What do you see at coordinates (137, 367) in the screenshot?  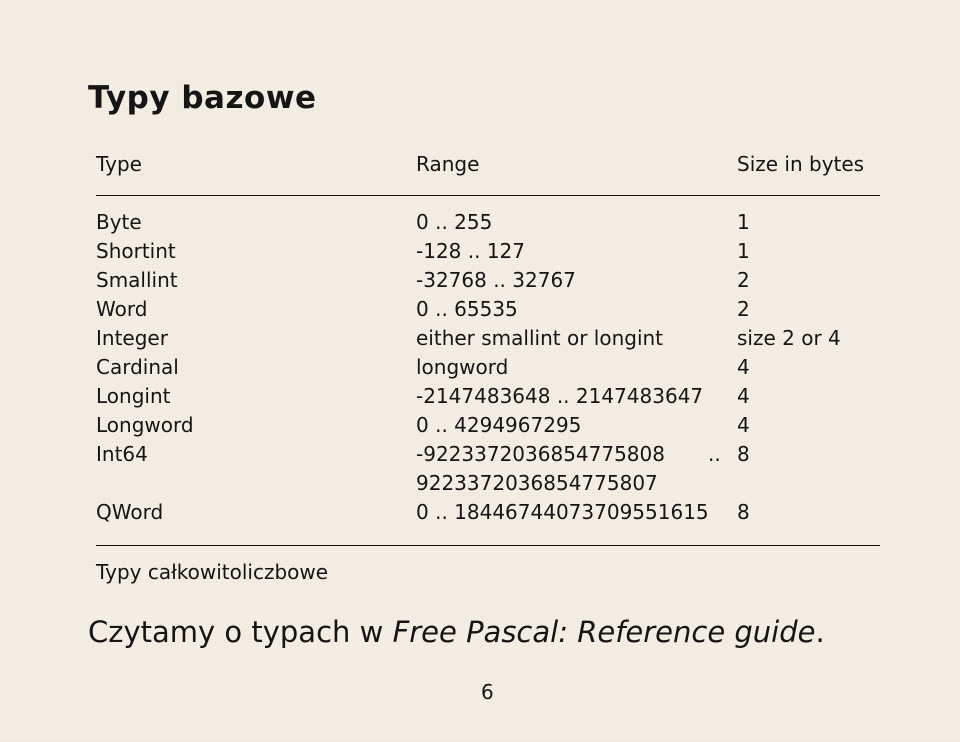 I see `type-cell: Cardinal` at bounding box center [137, 367].